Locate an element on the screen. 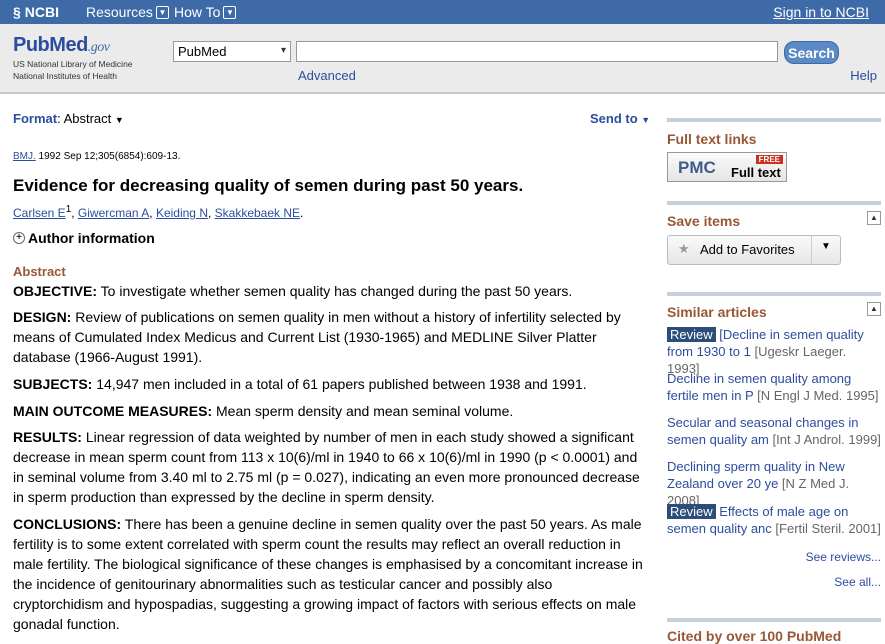 The height and width of the screenshot is (644, 885). advanced-search-link: Advanced is located at coordinates (327, 75).